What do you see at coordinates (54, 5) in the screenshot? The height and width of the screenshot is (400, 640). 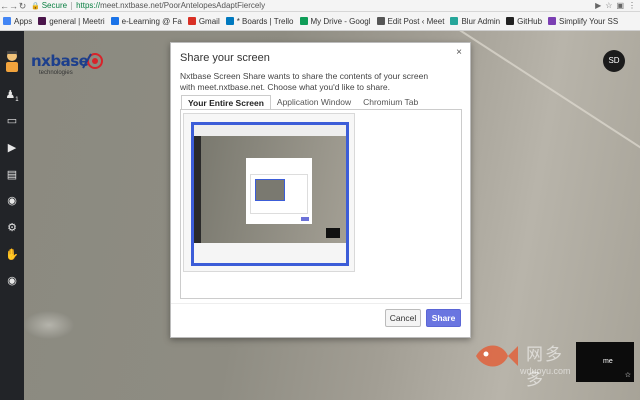 I see `secure-label: Secure` at bounding box center [54, 5].